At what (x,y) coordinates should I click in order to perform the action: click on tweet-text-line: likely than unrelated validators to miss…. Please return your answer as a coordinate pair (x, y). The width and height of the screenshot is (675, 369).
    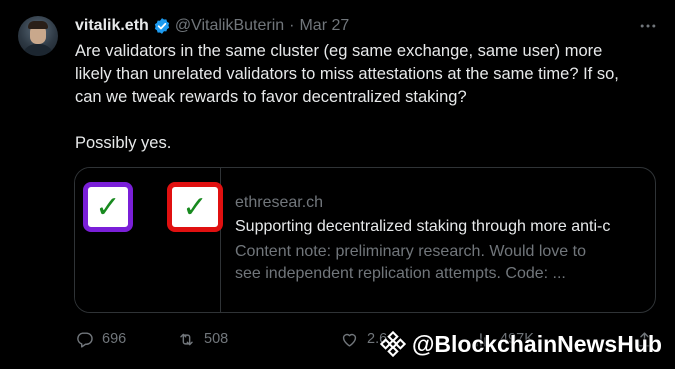
    Looking at the image, I should click on (347, 74).